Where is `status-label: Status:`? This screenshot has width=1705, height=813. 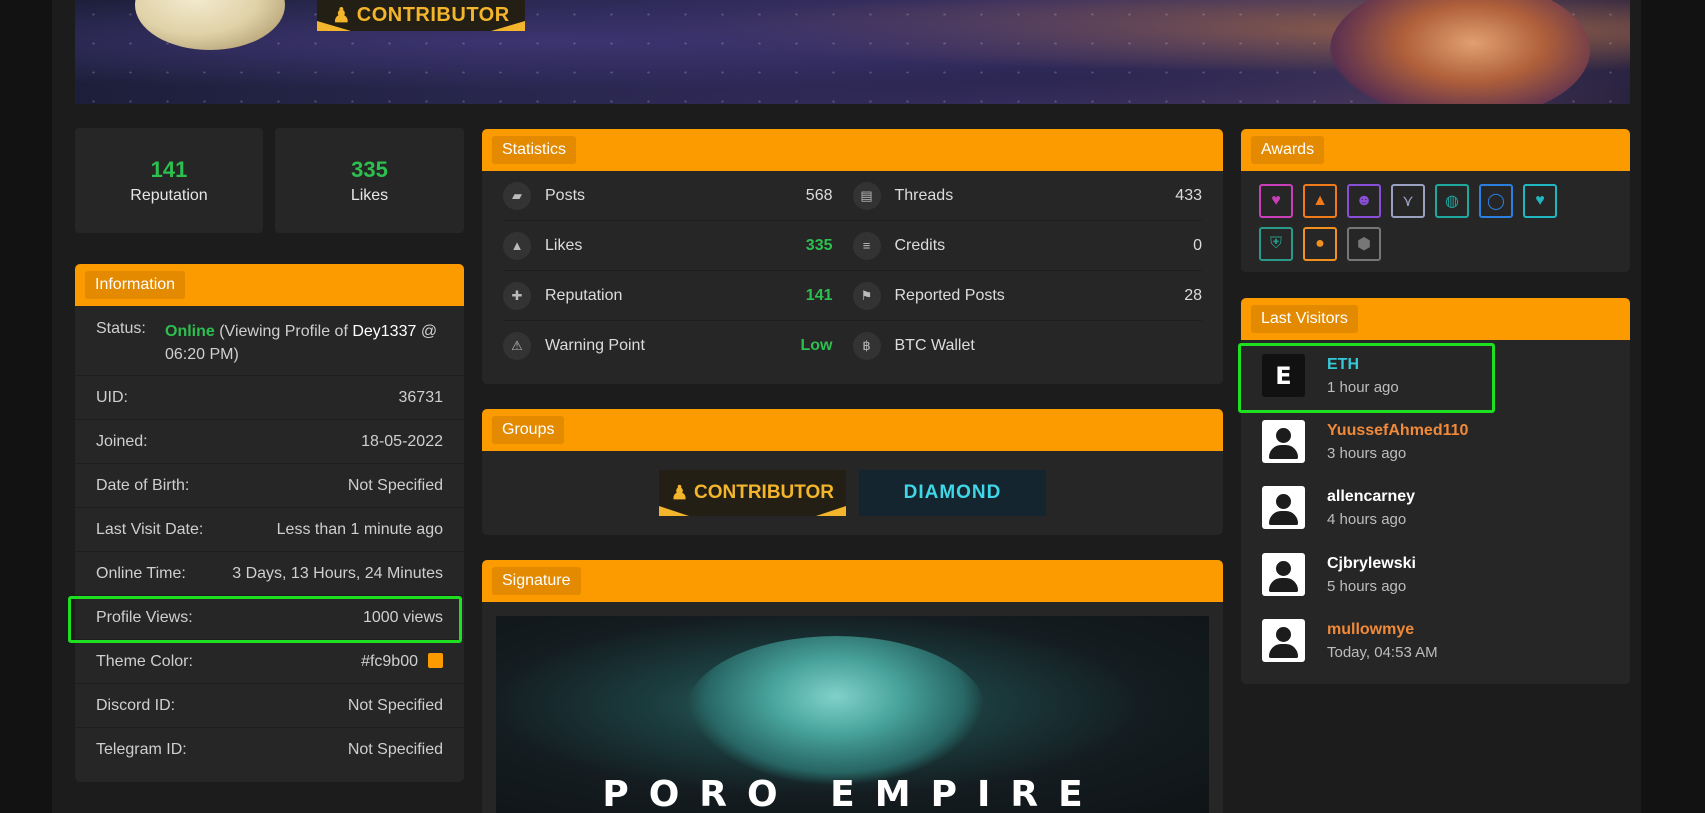
status-label: Status: is located at coordinates (121, 328).